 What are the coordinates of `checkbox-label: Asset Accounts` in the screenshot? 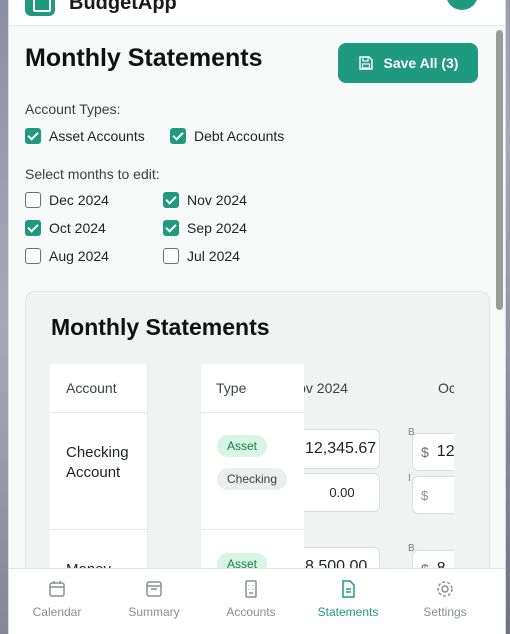 It's located at (97, 136).